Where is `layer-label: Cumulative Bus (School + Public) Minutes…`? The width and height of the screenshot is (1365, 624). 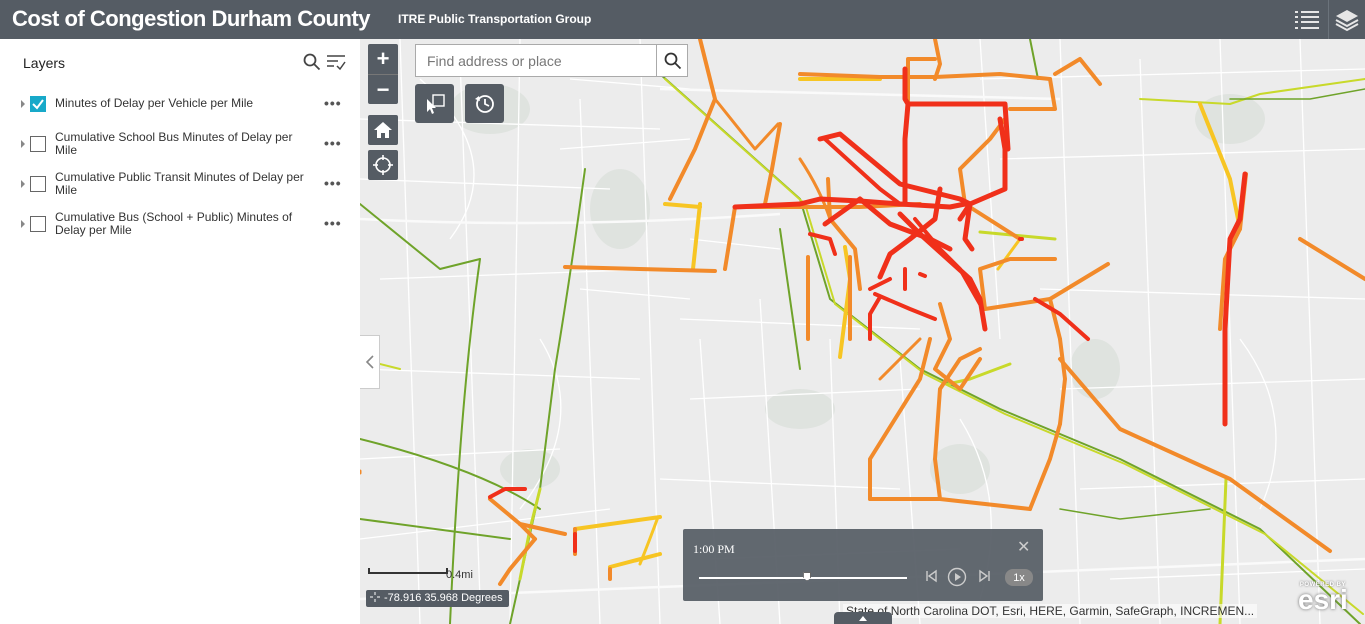
layer-label: Cumulative Bus (School + Public) Minutes… is located at coordinates (174, 223).